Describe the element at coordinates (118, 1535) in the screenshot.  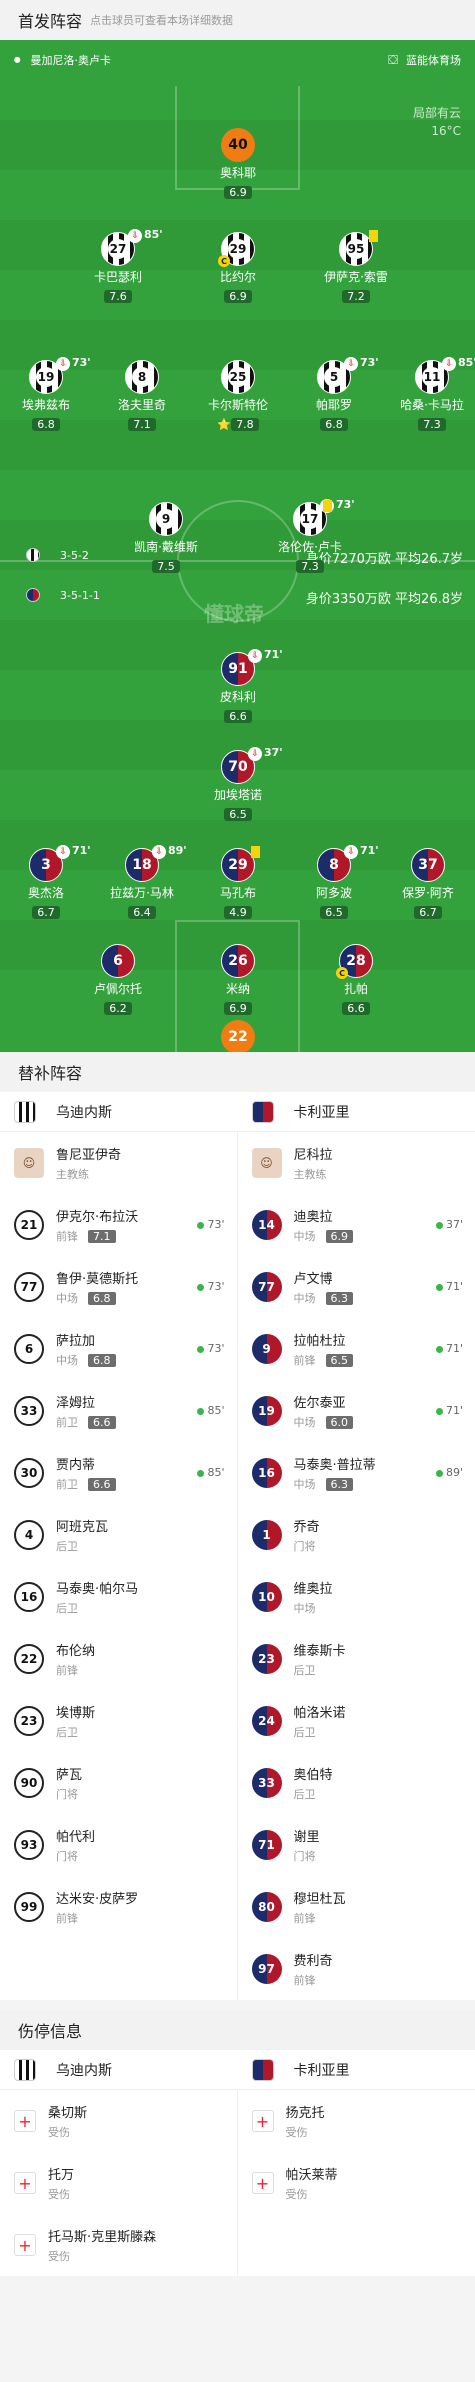
I see `sub-row: 4 阿班克瓦 后卫` at that location.